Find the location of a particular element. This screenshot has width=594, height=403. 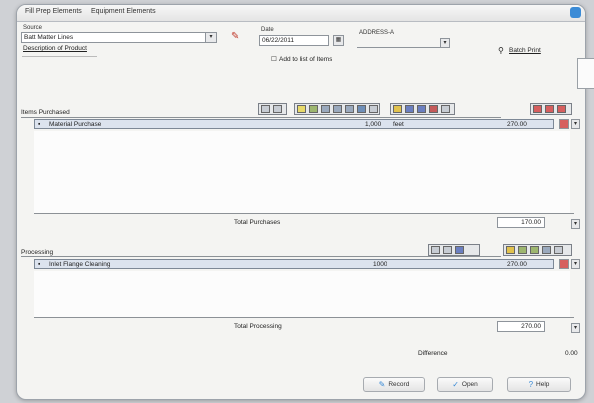

clear-icon is located at coordinates (549, 109).